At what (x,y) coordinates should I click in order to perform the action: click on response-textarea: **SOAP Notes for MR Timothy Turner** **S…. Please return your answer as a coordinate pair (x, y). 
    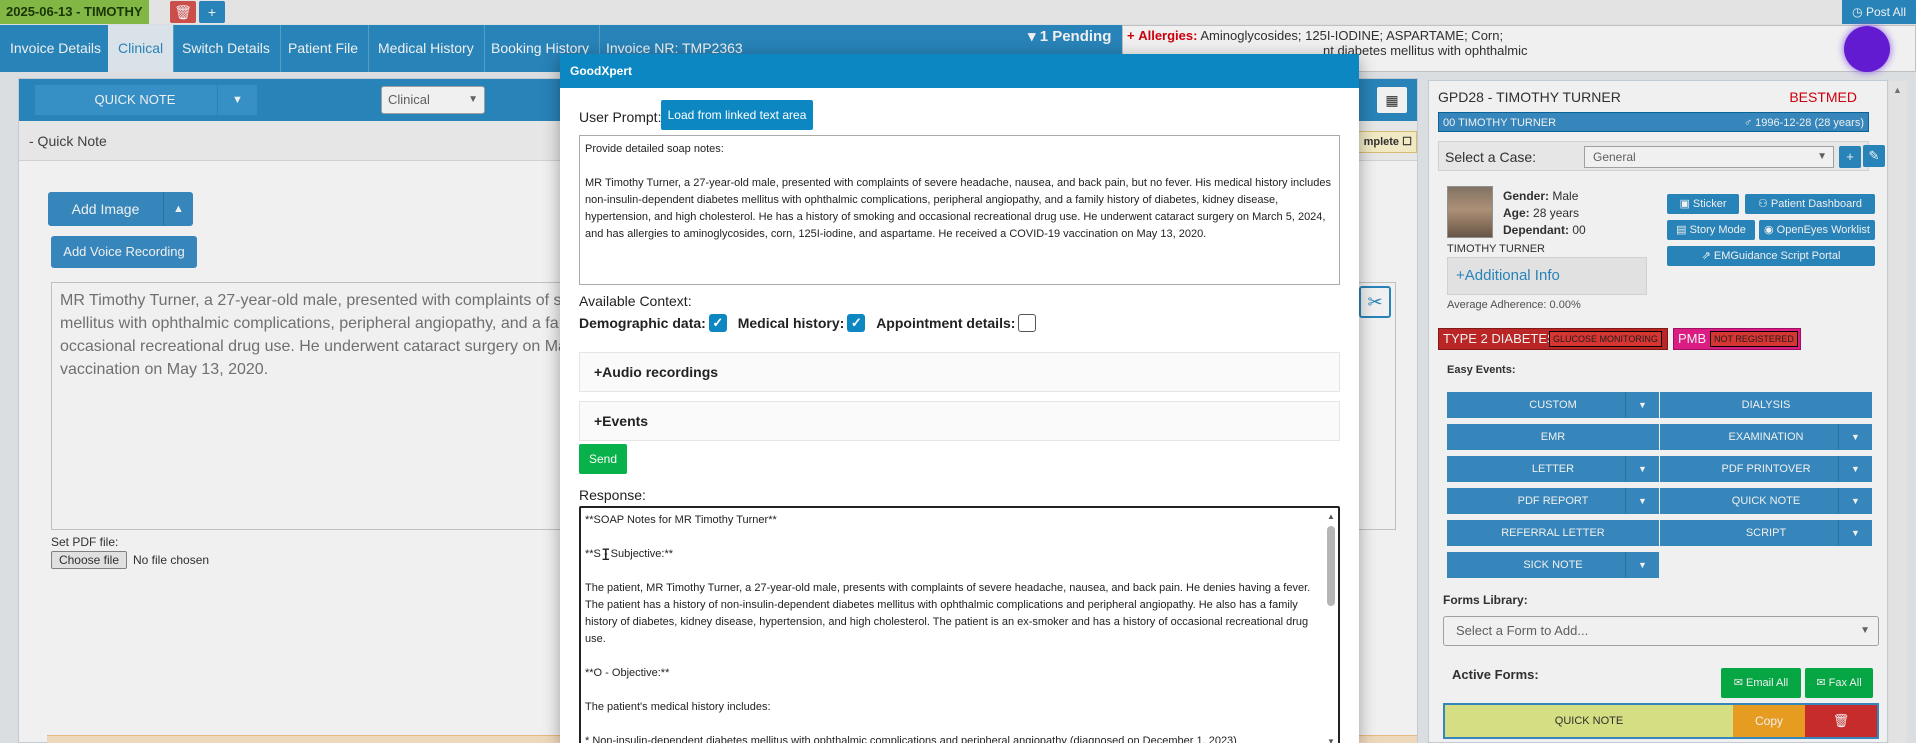
    Looking at the image, I should click on (959, 624).